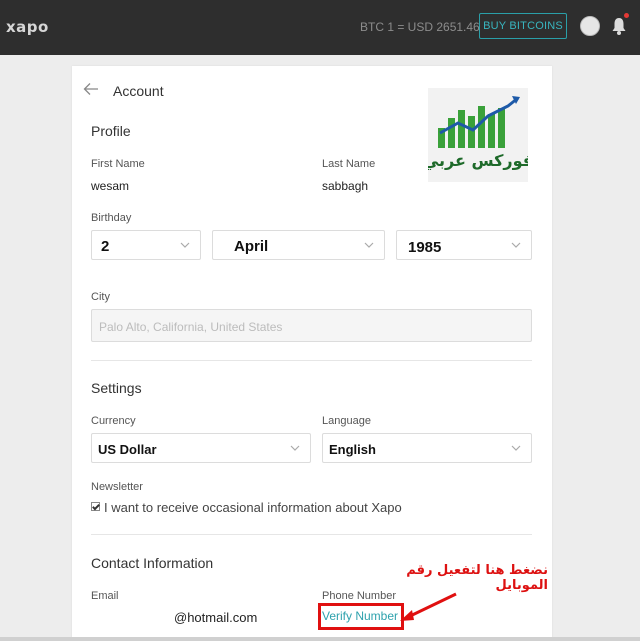 Image resolution: width=640 pixels, height=641 pixels. Describe the element at coordinates (349, 164) in the screenshot. I see `last-name-label: Last Name` at that location.